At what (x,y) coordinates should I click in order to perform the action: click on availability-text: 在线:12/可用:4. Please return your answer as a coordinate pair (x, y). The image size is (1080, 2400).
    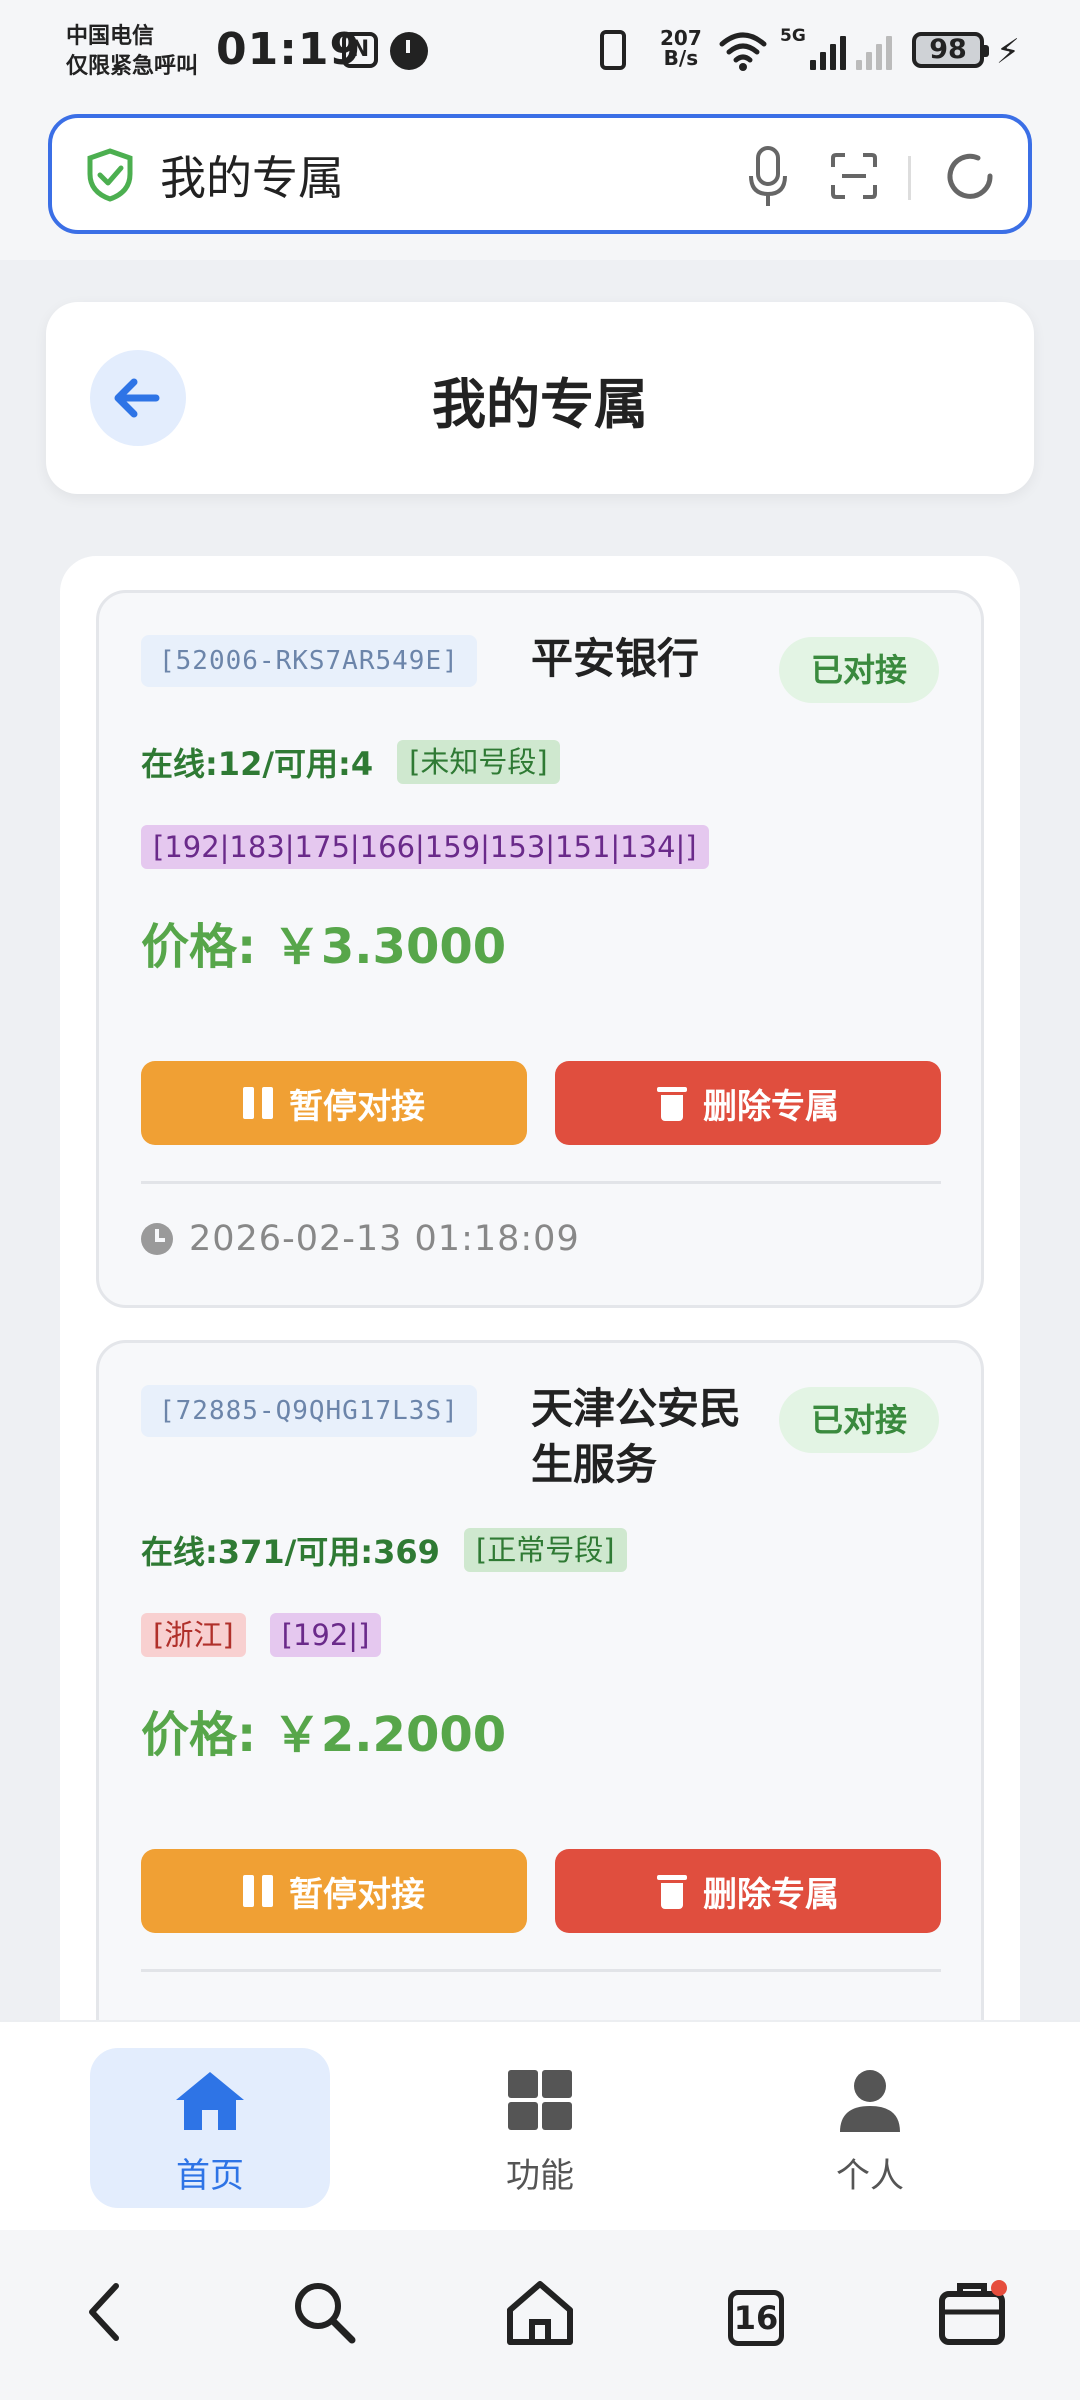
    Looking at the image, I should click on (257, 764).